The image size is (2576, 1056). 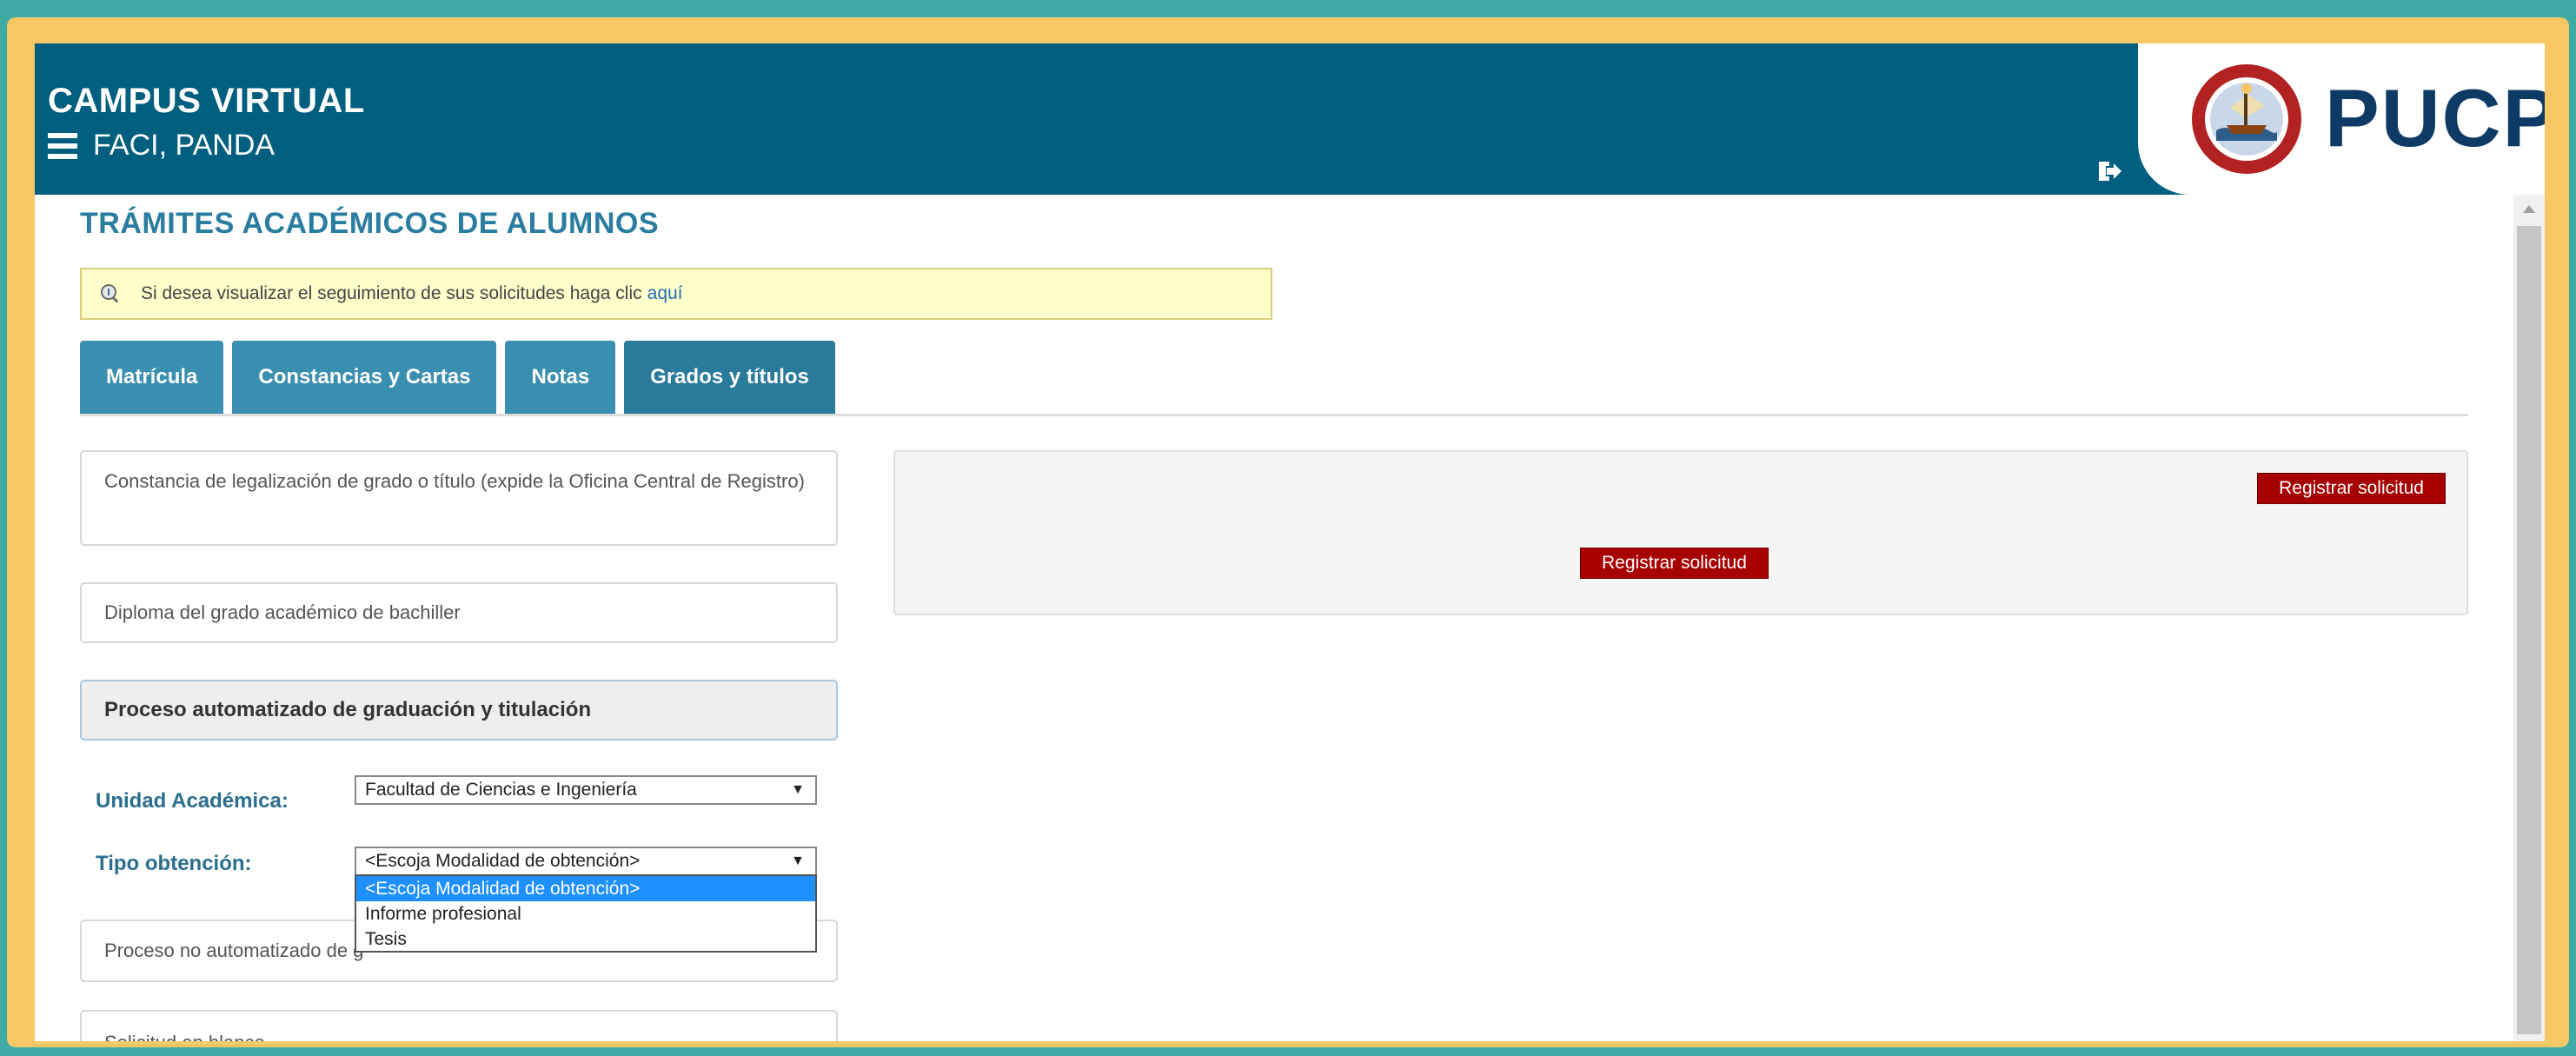 I want to click on user-menu: FACI, PANDA, so click(x=161, y=146).